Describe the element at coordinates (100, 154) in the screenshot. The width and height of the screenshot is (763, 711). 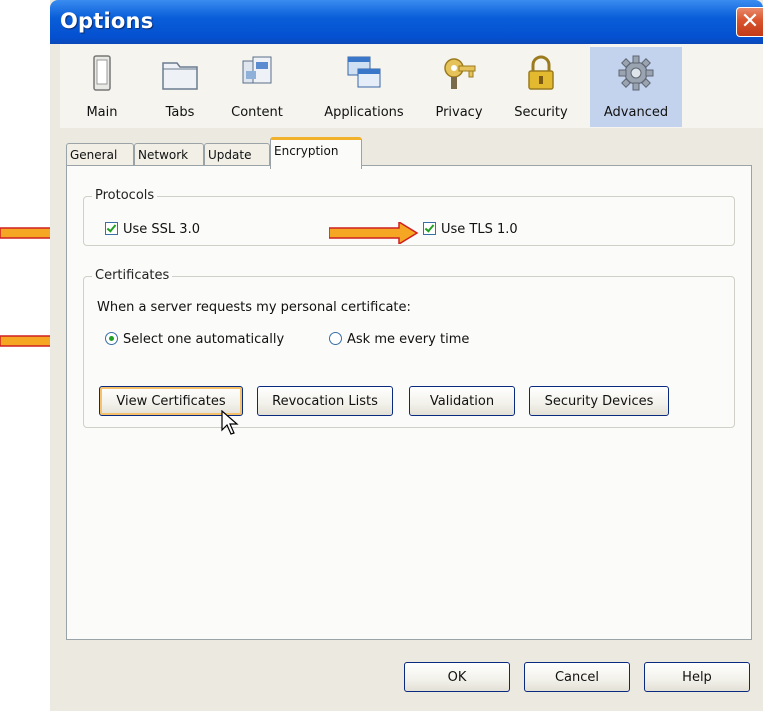
I see `tab-general: General` at that location.